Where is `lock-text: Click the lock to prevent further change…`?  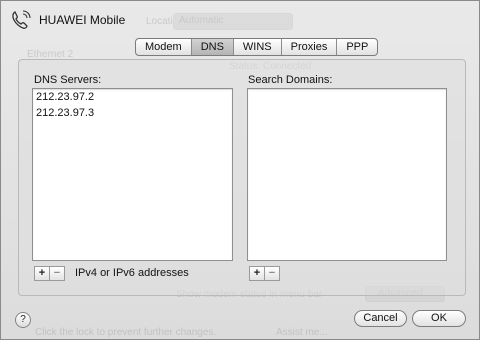 lock-text: Click the lock to prevent further change… is located at coordinates (126, 332).